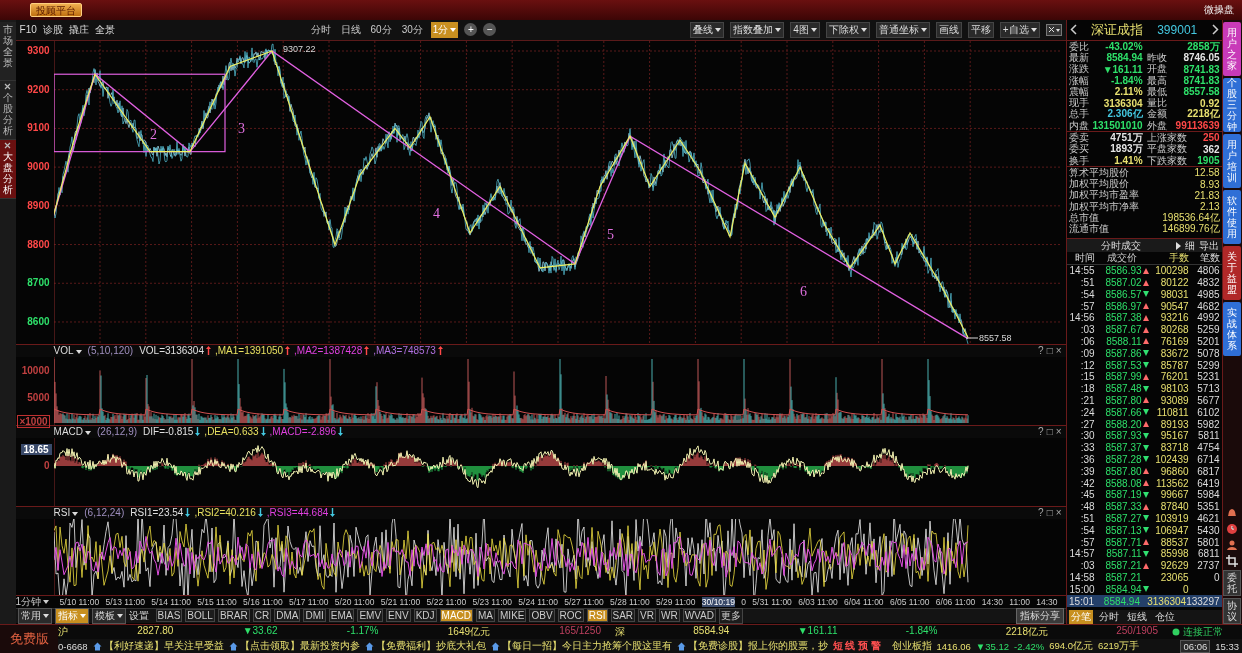  What do you see at coordinates (586, 646) in the screenshot?
I see `promo-link: 【每日一招】今日主力抢筹个股这里有` at bounding box center [586, 646].